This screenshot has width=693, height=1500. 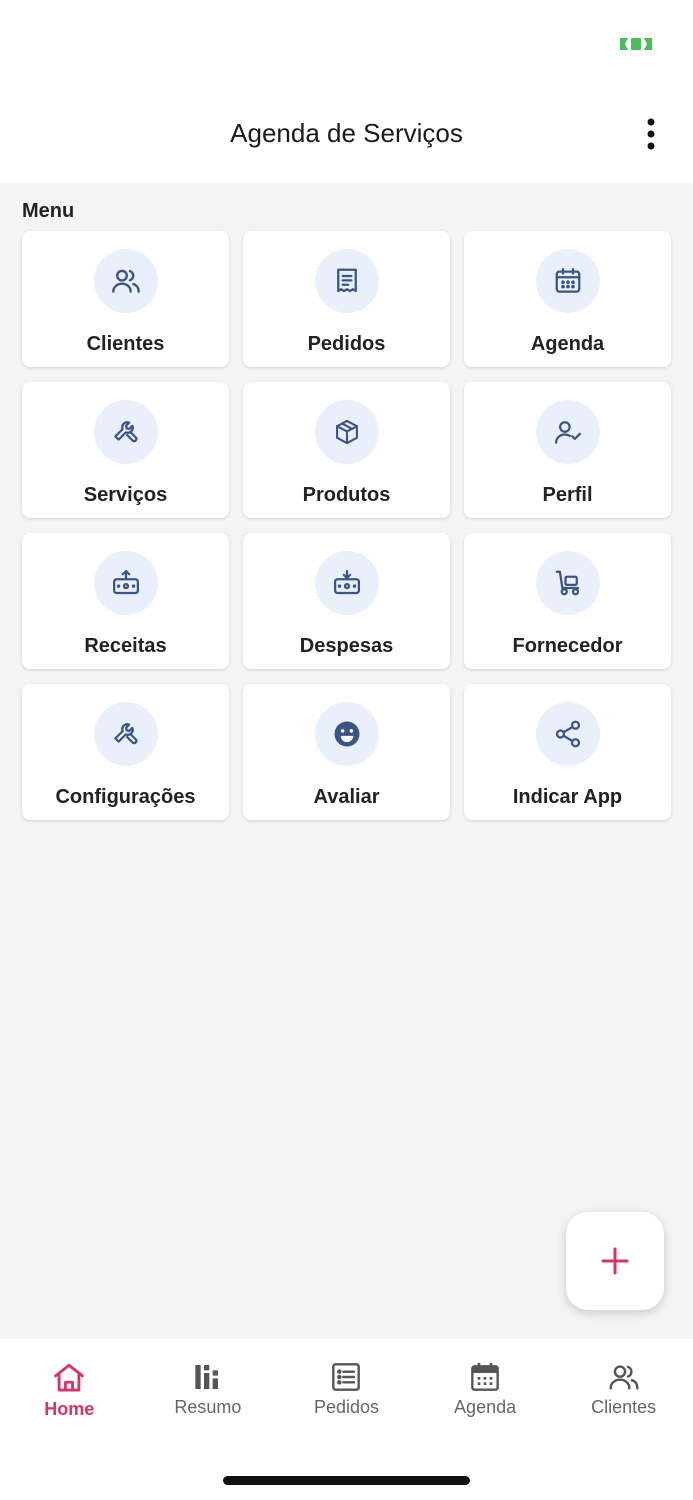 What do you see at coordinates (567, 495) in the screenshot?
I see `tile-label: Perfil` at bounding box center [567, 495].